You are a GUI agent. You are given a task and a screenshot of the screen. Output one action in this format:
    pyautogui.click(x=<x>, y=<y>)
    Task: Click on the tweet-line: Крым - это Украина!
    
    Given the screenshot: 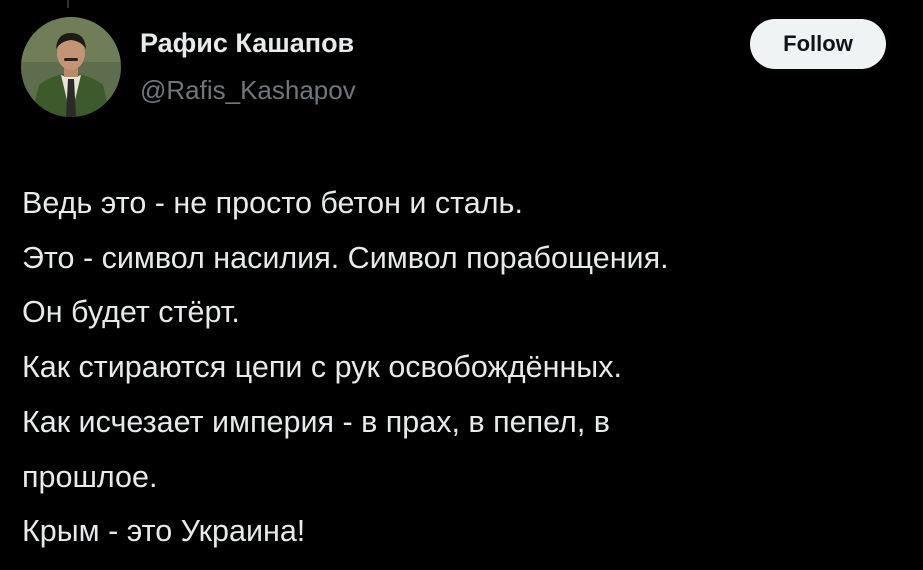 What is the action you would take?
    pyautogui.click(x=164, y=531)
    